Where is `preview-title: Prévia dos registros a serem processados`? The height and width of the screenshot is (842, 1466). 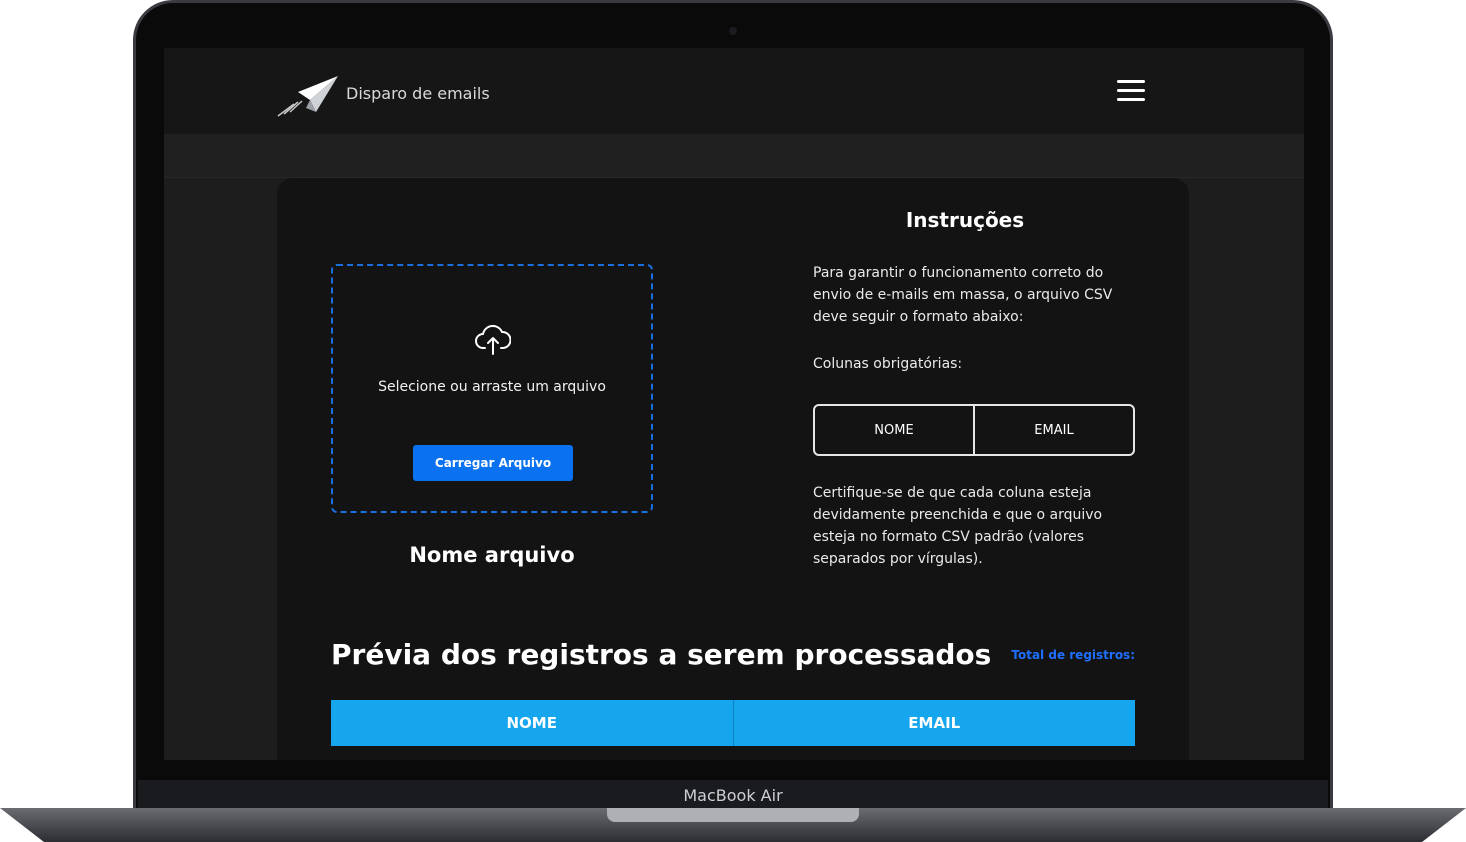 preview-title: Prévia dos registros a serem processados is located at coordinates (661, 654).